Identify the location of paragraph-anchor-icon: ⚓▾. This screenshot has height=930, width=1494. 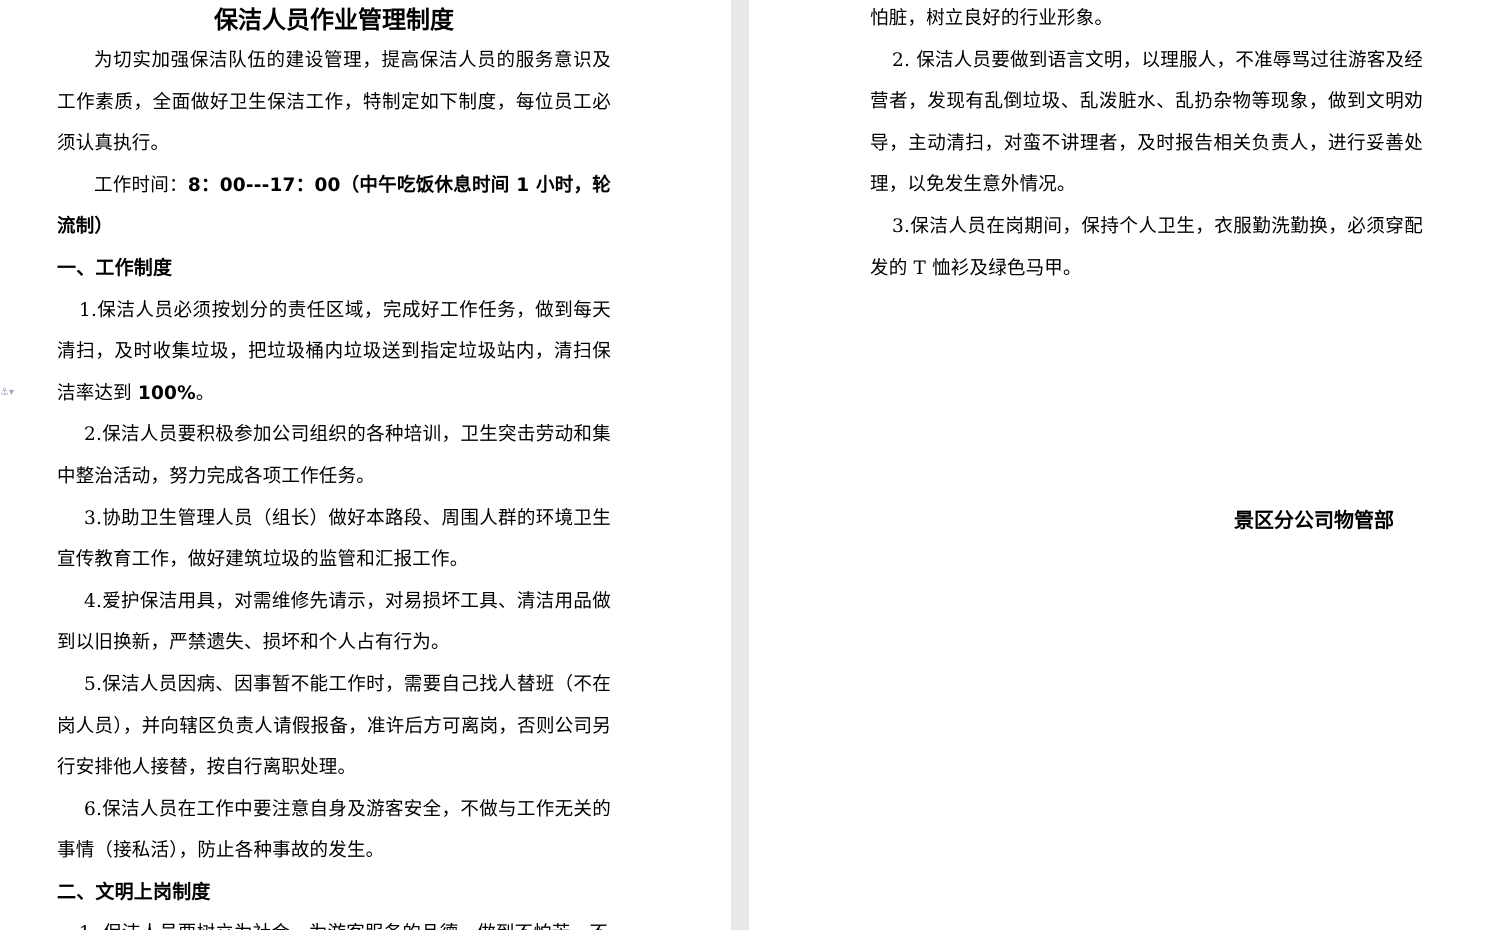
(7, 393).